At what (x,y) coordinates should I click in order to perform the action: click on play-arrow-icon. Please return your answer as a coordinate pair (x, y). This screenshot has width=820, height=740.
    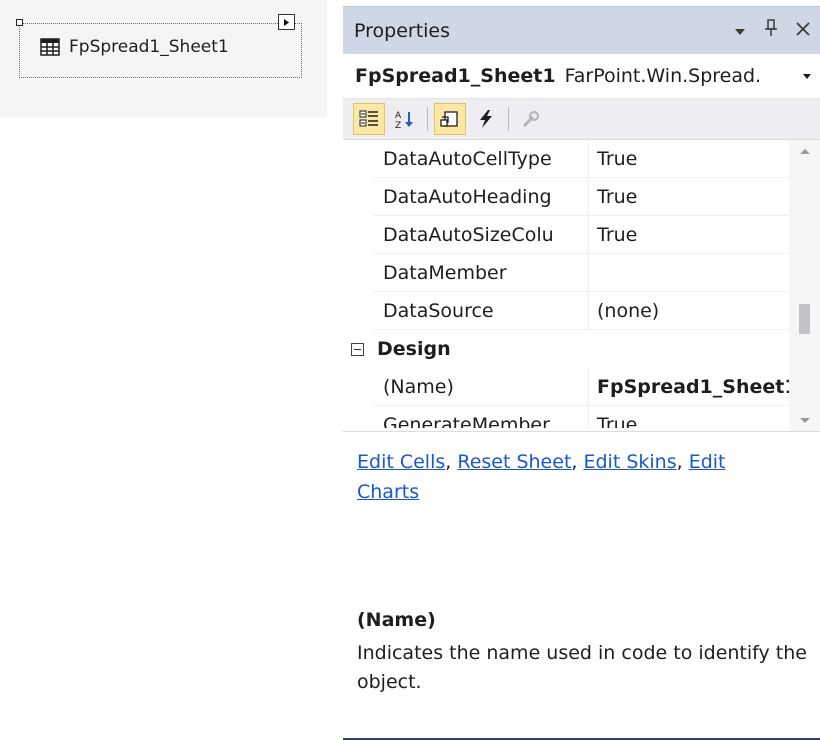
    Looking at the image, I should click on (286, 22).